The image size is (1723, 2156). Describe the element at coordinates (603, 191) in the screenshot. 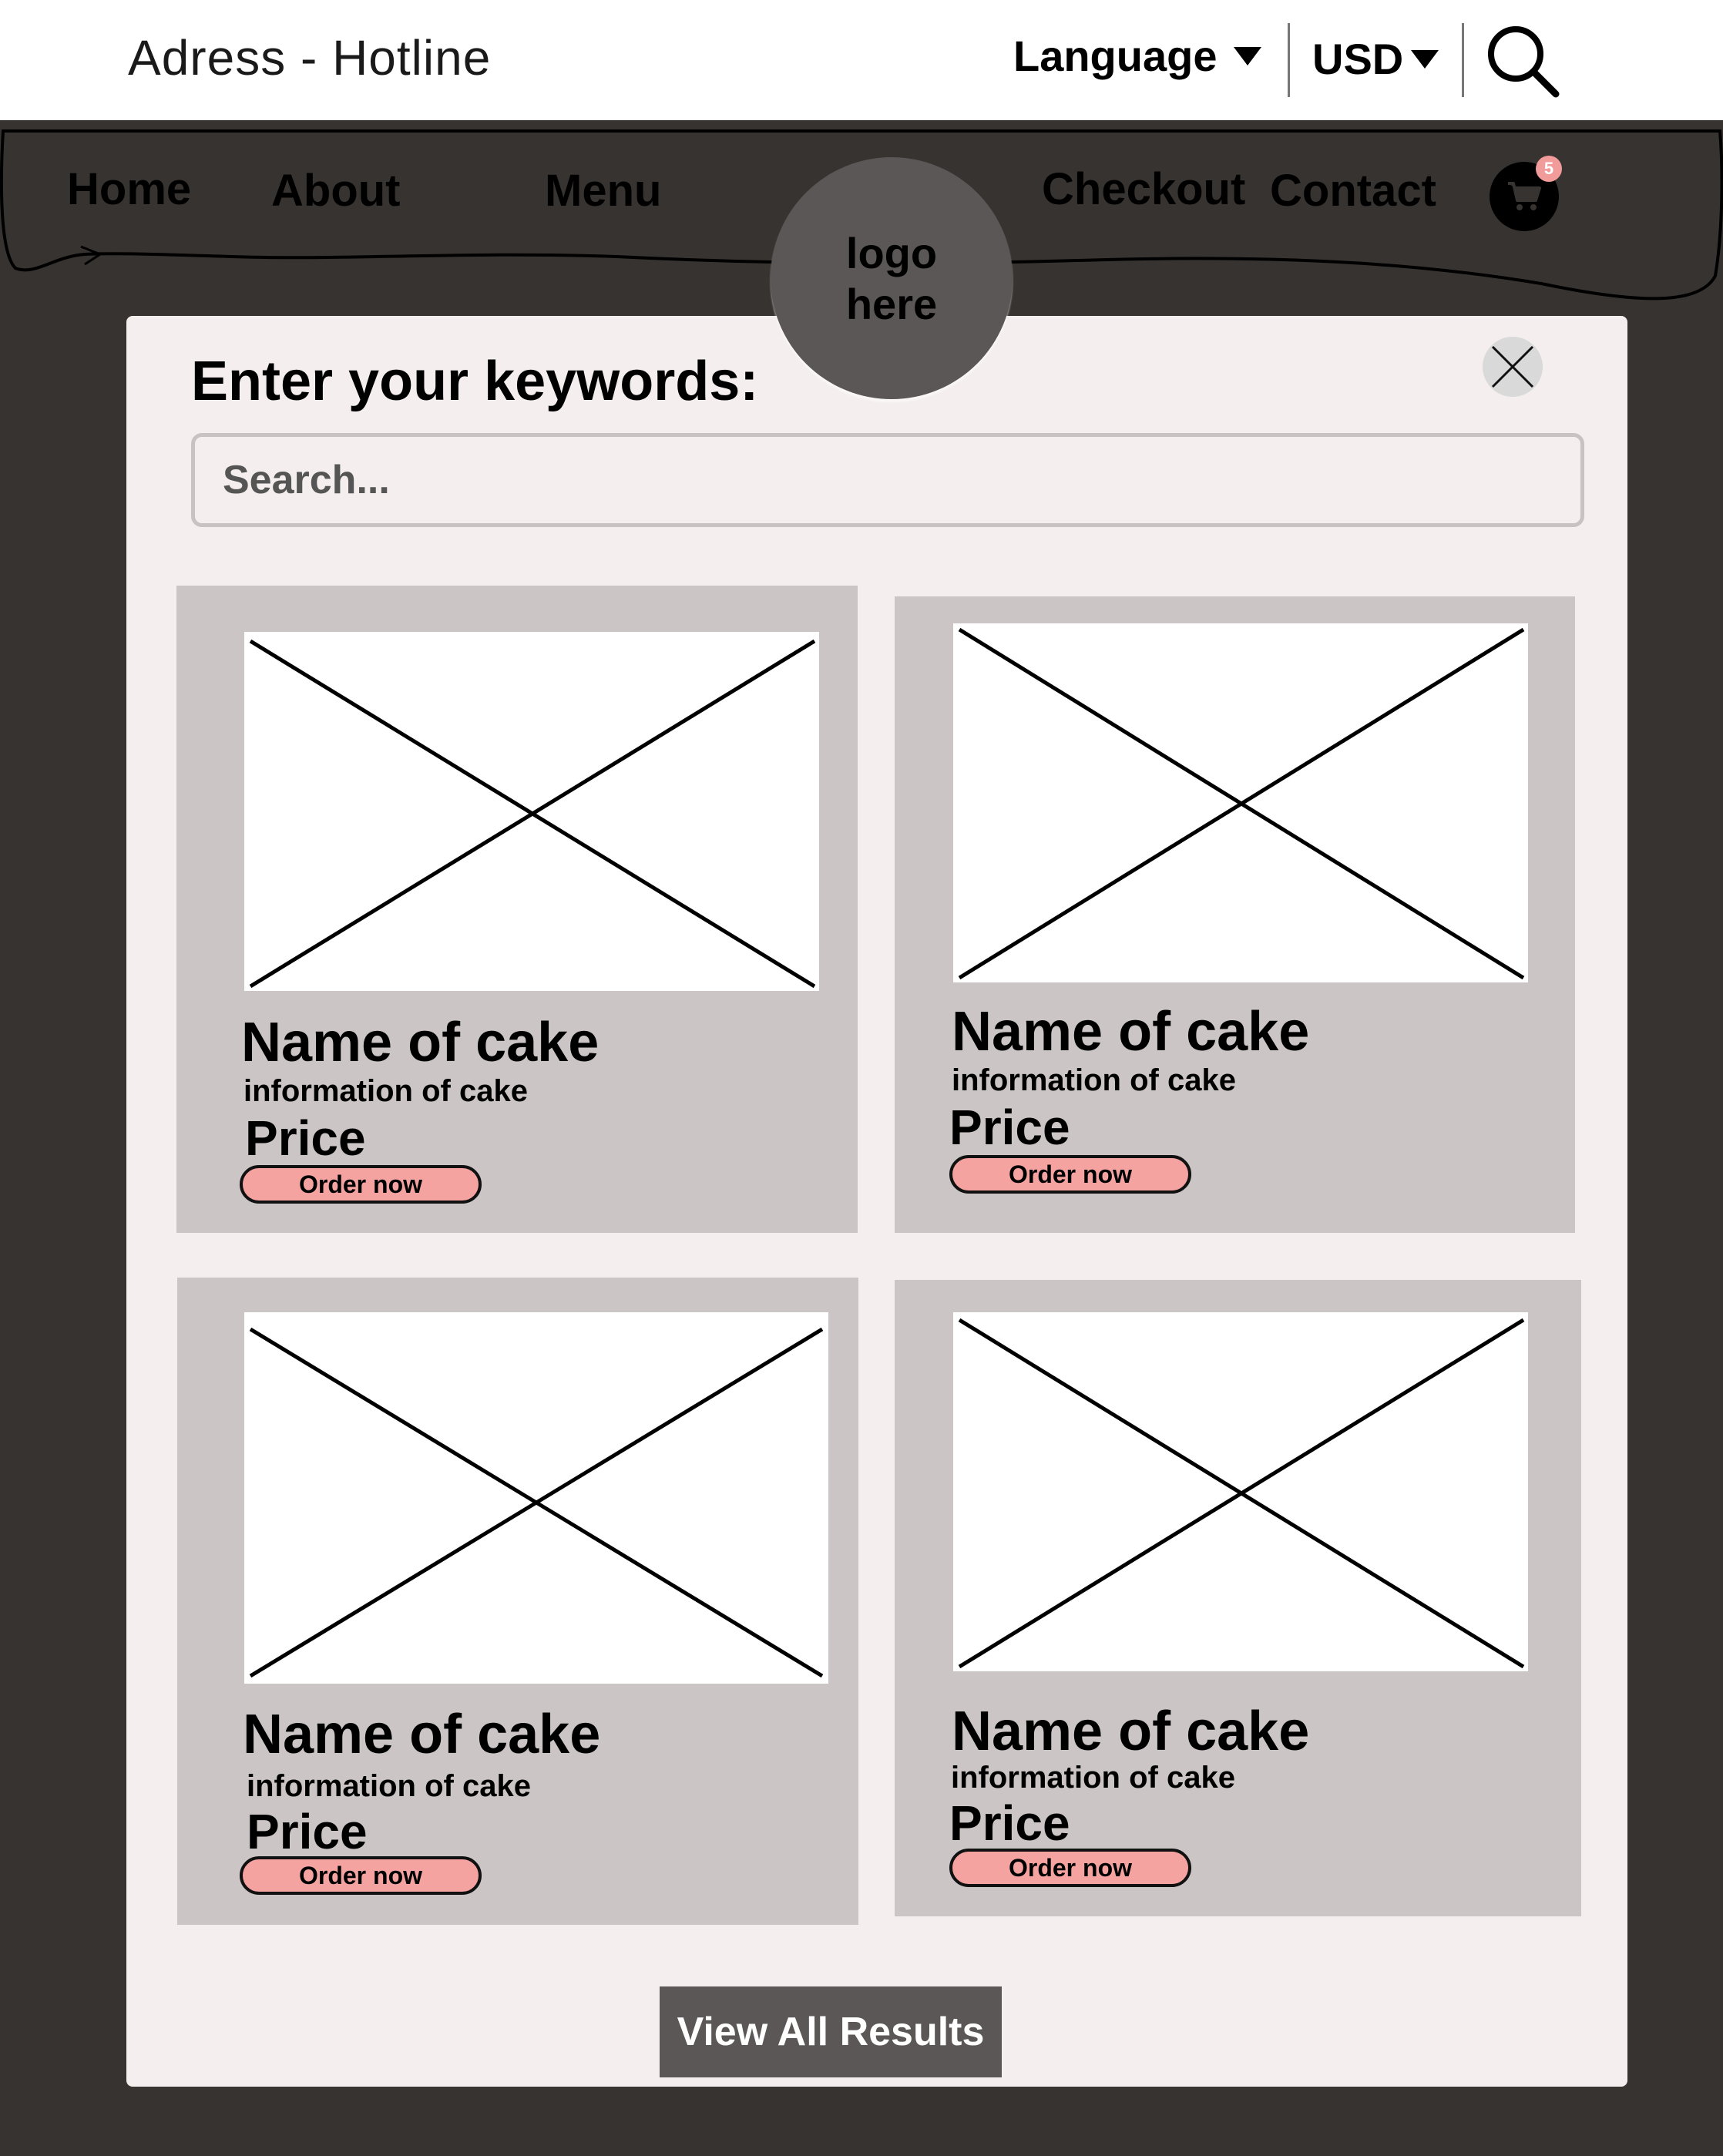

I see `nav-menu: Menu` at that location.